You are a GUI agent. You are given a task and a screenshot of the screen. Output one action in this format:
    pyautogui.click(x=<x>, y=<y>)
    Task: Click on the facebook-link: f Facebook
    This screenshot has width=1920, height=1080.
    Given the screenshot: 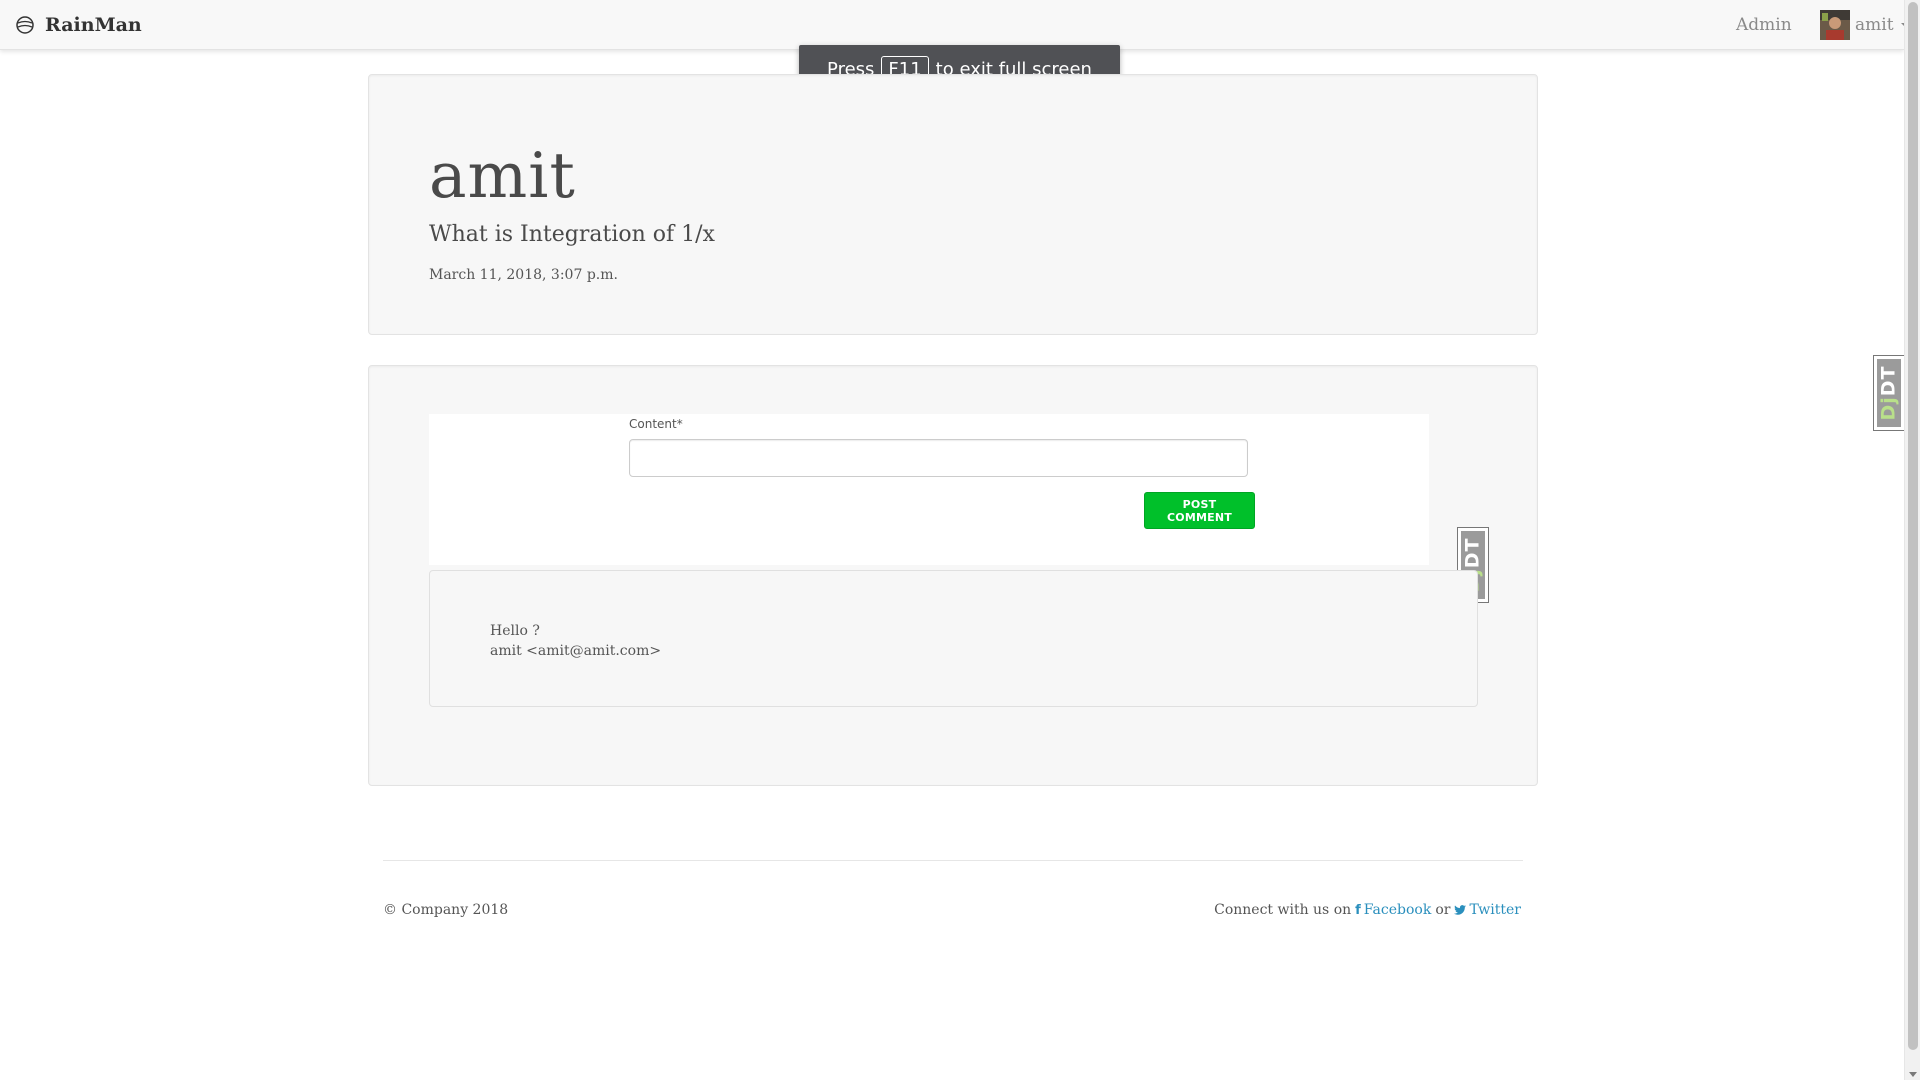 What is the action you would take?
    pyautogui.click(x=1393, y=910)
    